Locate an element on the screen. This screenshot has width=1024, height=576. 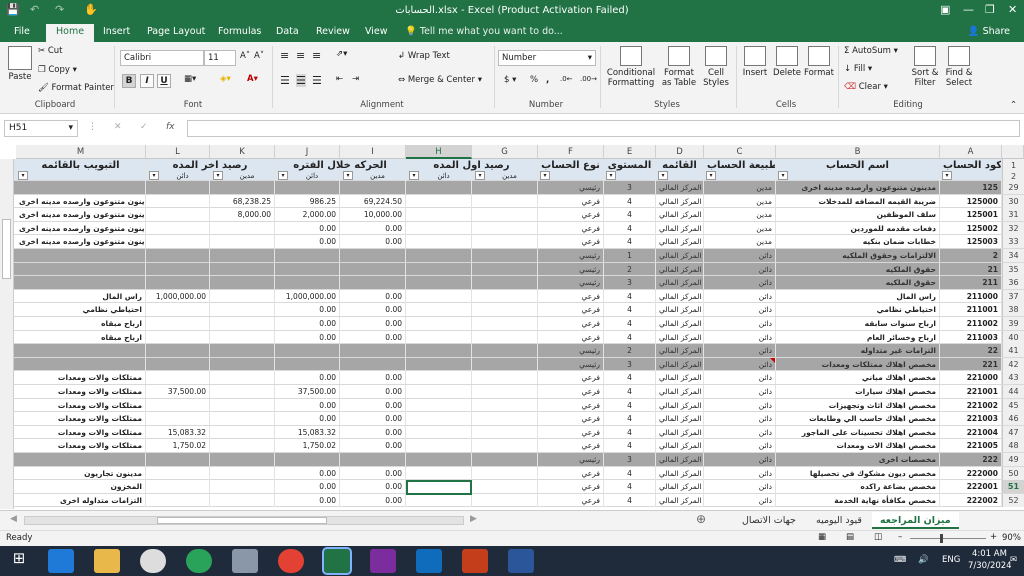
fill-button: ↓ Fill ▾ is located at coordinates (858, 69).